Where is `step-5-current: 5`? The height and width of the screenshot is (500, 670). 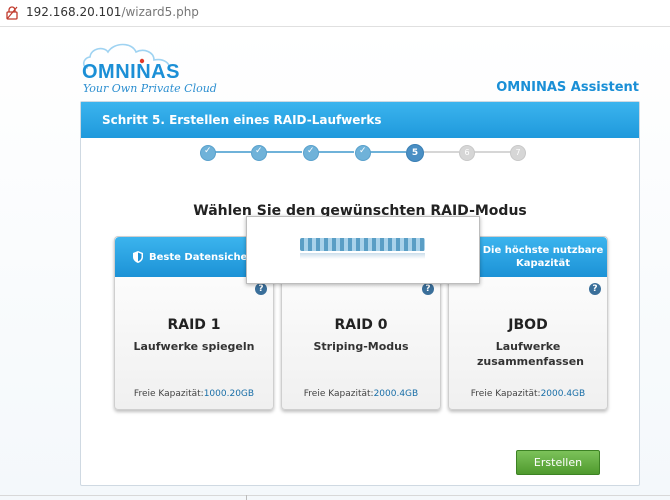
step-5-current: 5 is located at coordinates (415, 153).